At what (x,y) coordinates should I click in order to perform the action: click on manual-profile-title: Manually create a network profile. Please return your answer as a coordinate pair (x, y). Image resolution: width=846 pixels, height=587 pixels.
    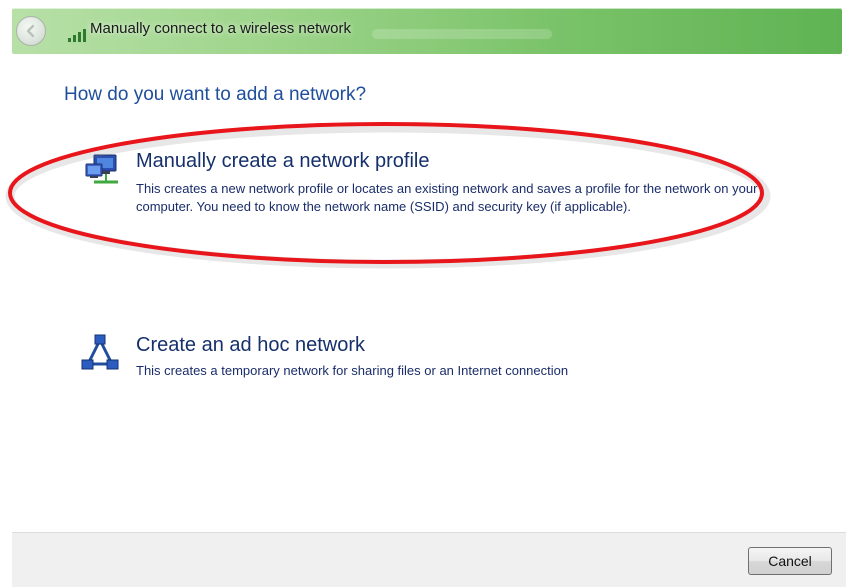
    Looking at the image, I should click on (283, 161).